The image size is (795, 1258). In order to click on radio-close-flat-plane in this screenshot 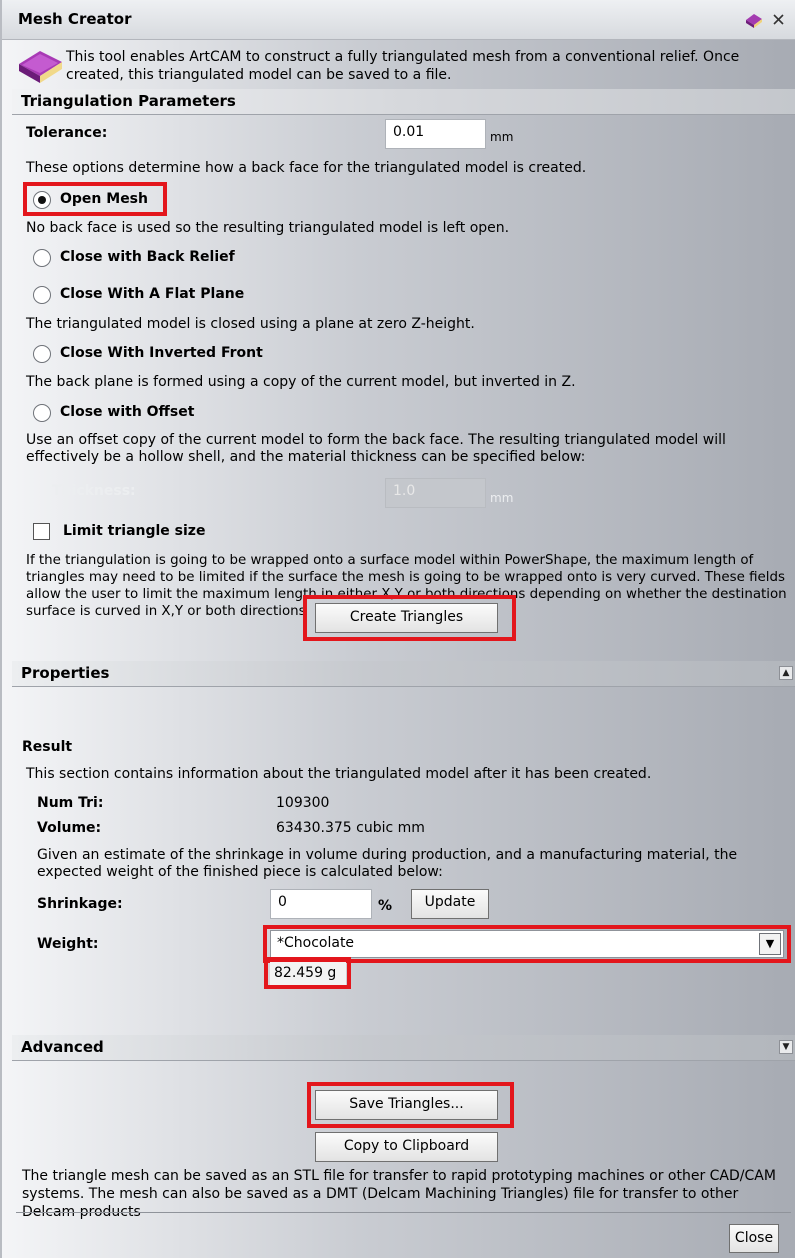, I will do `click(42, 295)`.